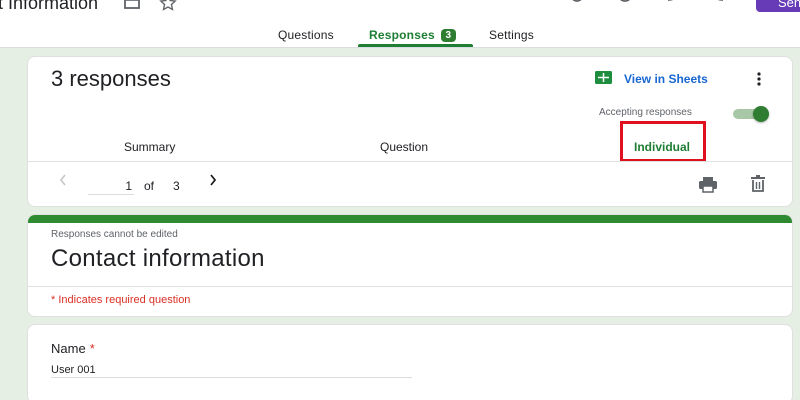 Image resolution: width=800 pixels, height=400 pixels. Describe the element at coordinates (759, 81) in the screenshot. I see `more-vert-icon` at that location.